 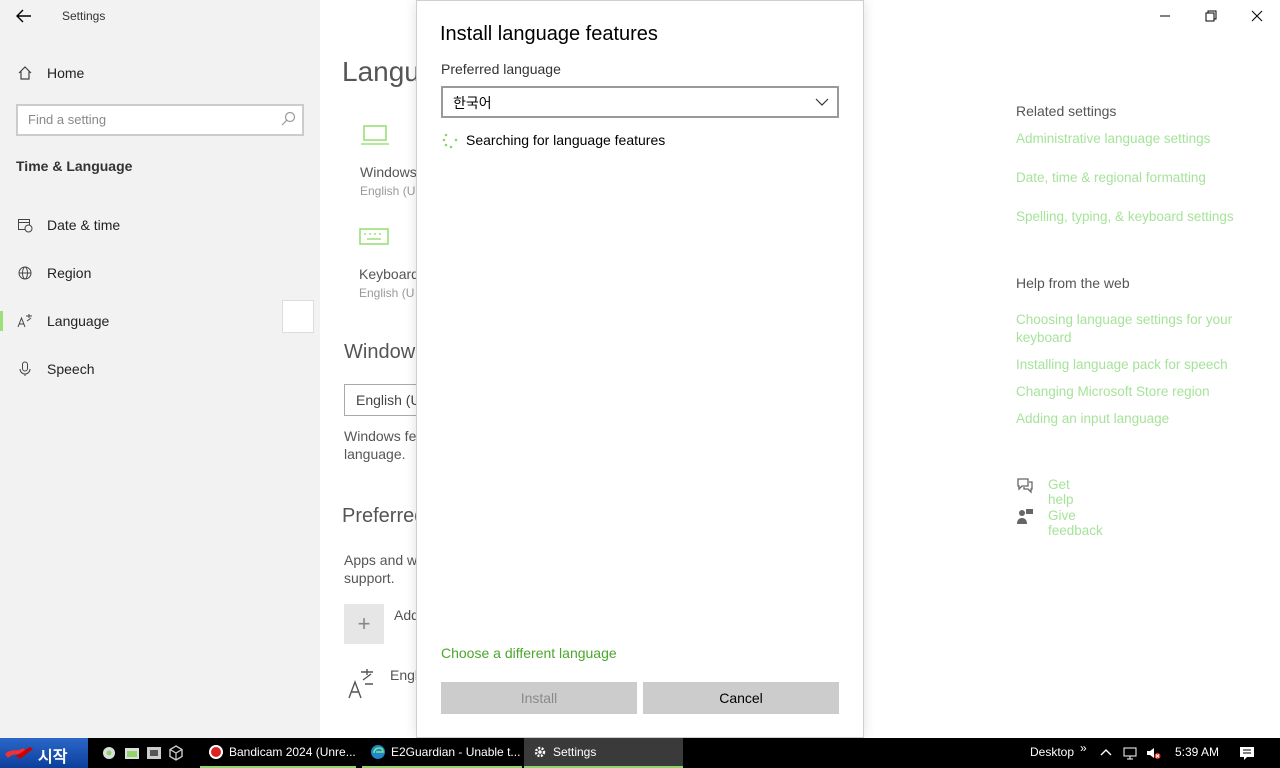 What do you see at coordinates (109, 753) in the screenshot?
I see `chrome-icon` at bounding box center [109, 753].